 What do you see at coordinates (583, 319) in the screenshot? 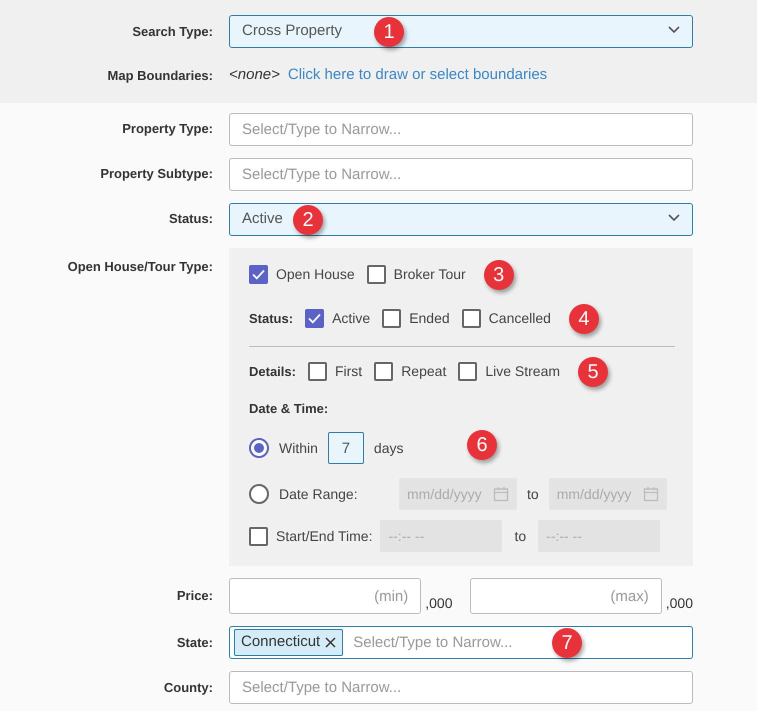
I see `callout-marker: 4` at bounding box center [583, 319].